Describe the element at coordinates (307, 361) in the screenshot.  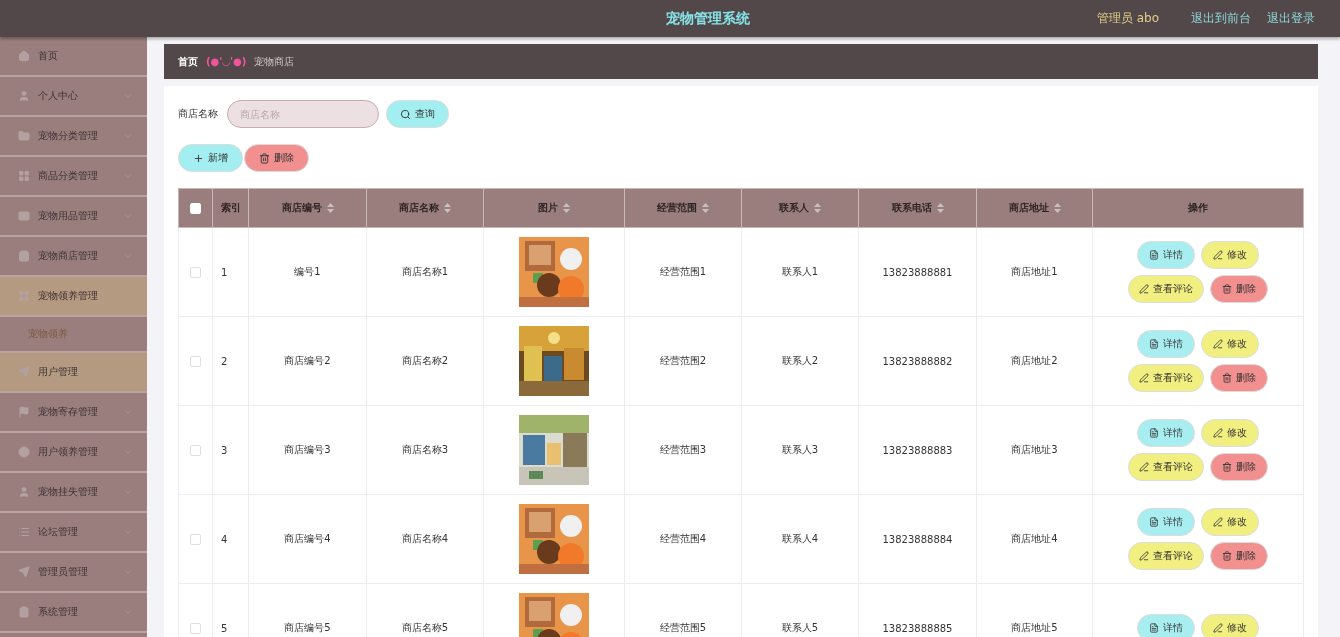
I see `table-cell: 商店编号2` at that location.